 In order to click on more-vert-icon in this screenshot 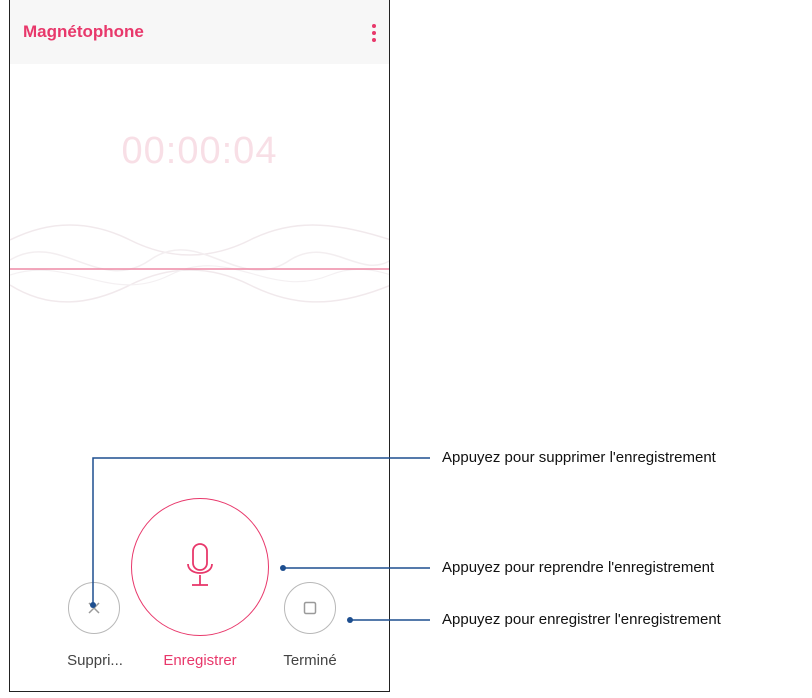, I will do `click(374, 33)`.